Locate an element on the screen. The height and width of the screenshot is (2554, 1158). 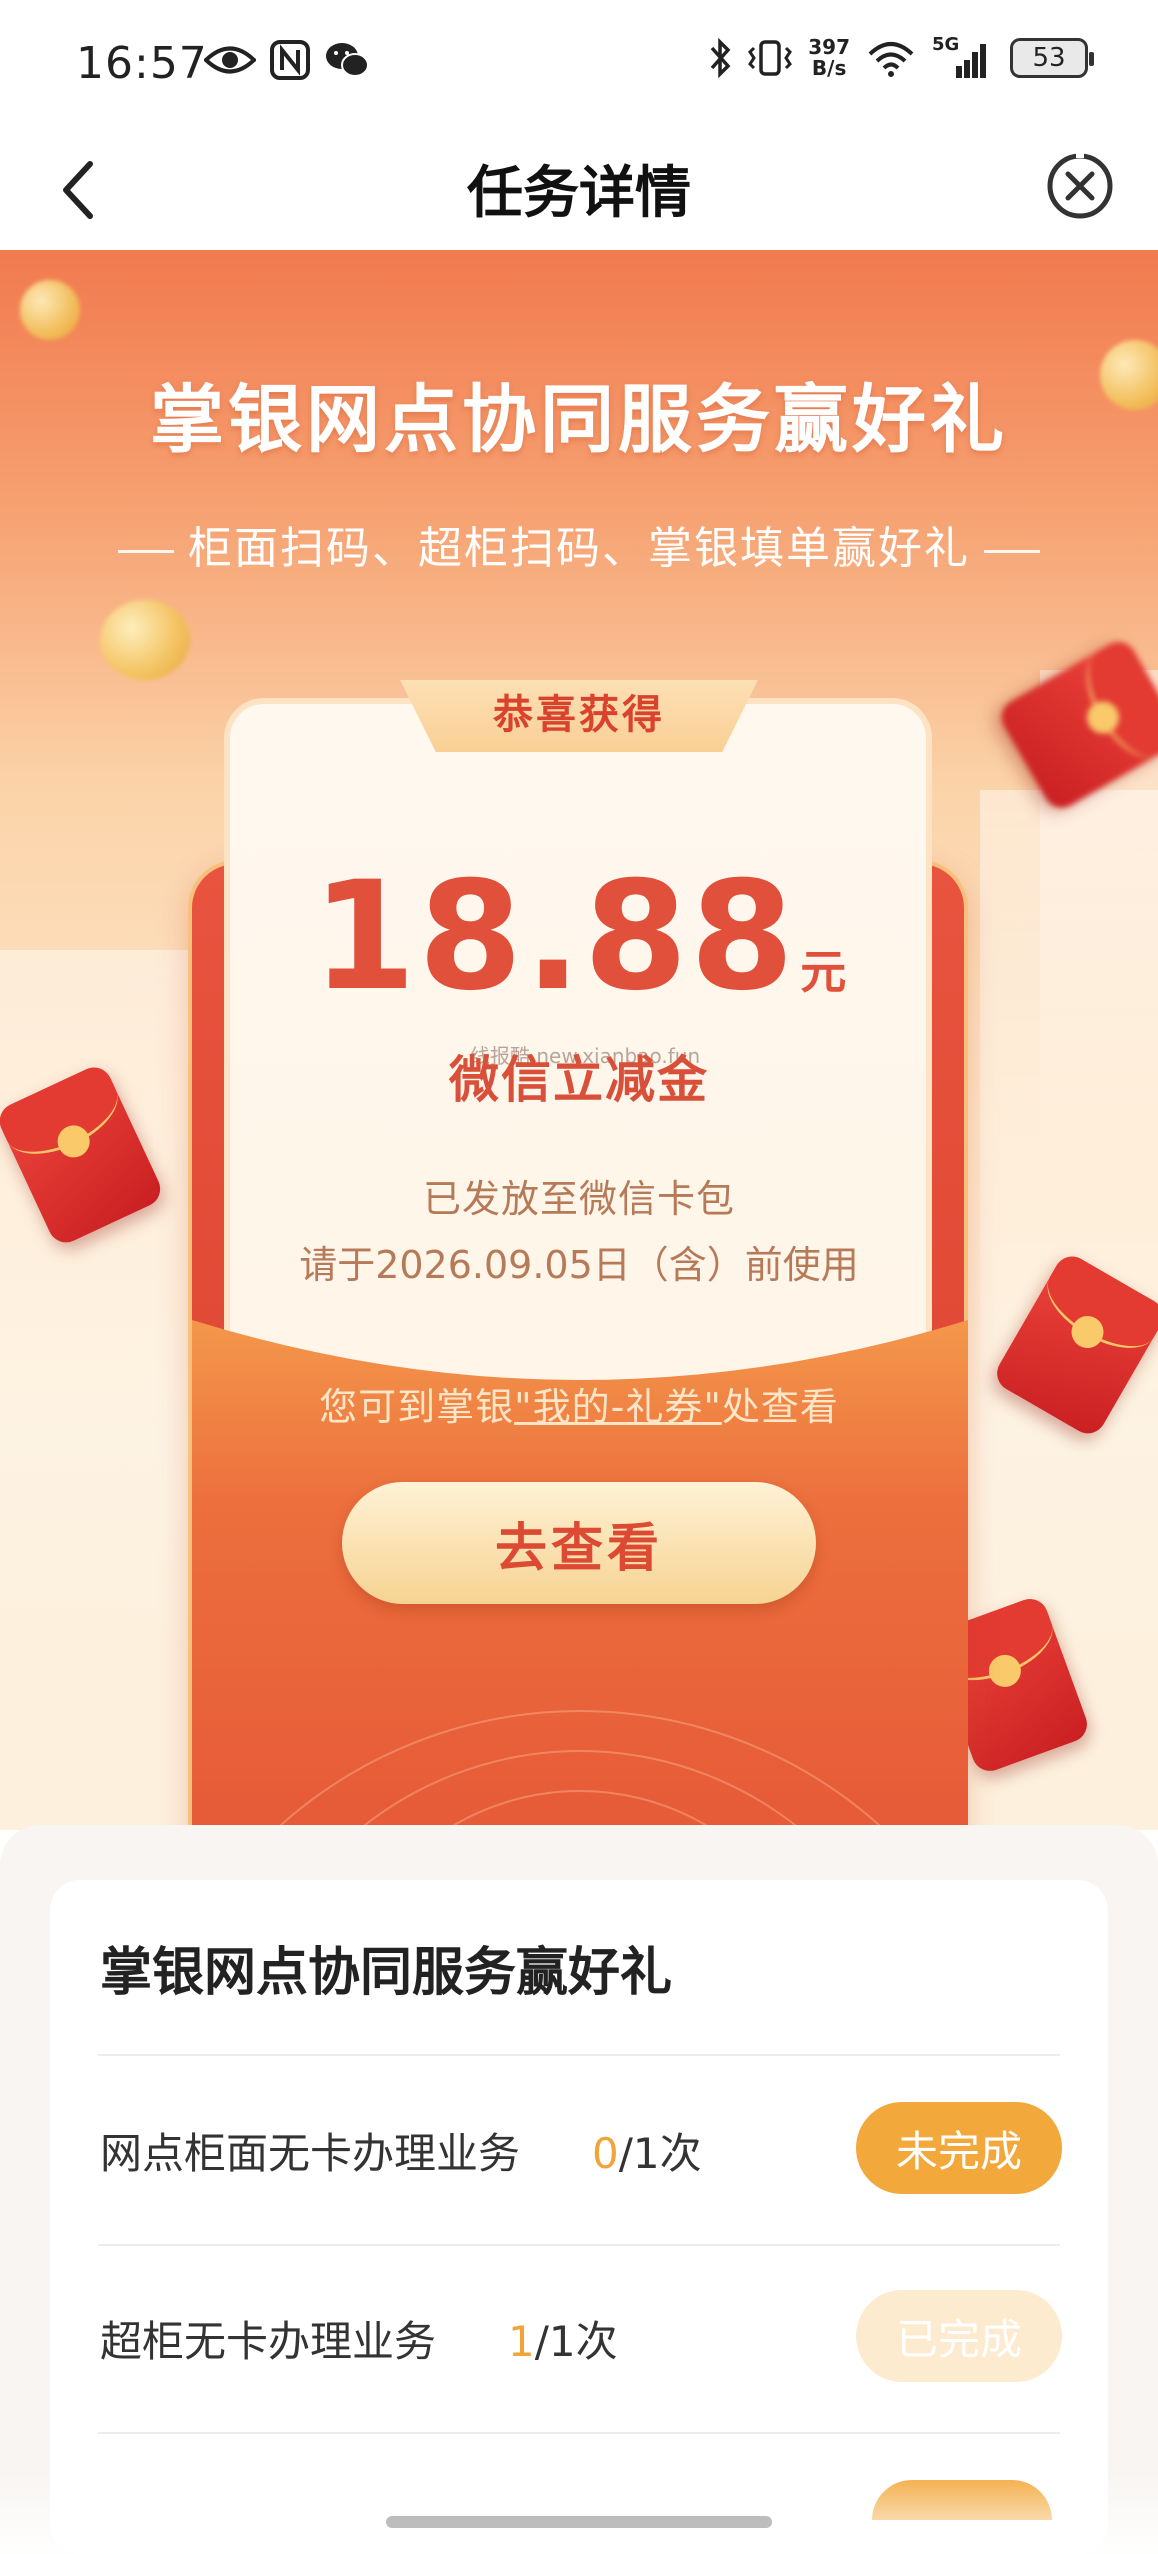
close-circle-icon is located at coordinates (1080, 186).